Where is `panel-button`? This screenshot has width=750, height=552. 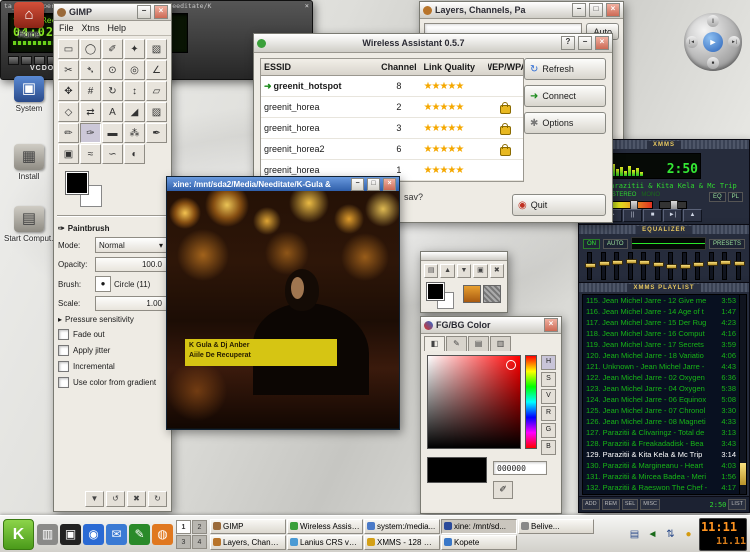
panel-button is located at coordinates (39, 60).